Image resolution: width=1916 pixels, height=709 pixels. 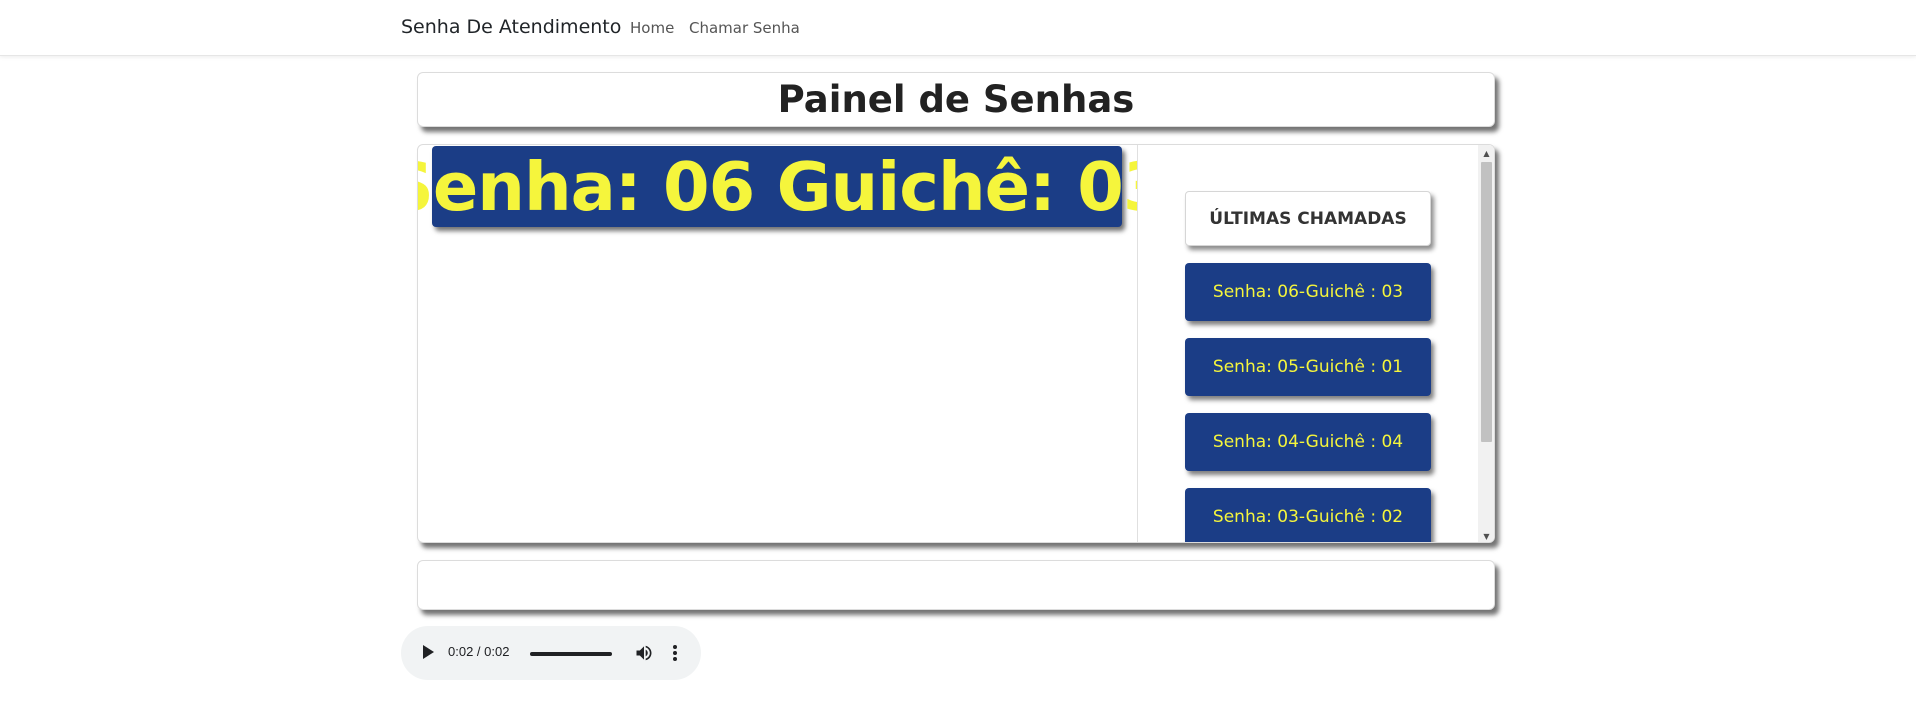 I want to click on navbar-brand: Senha De Atendimento, so click(x=511, y=27).